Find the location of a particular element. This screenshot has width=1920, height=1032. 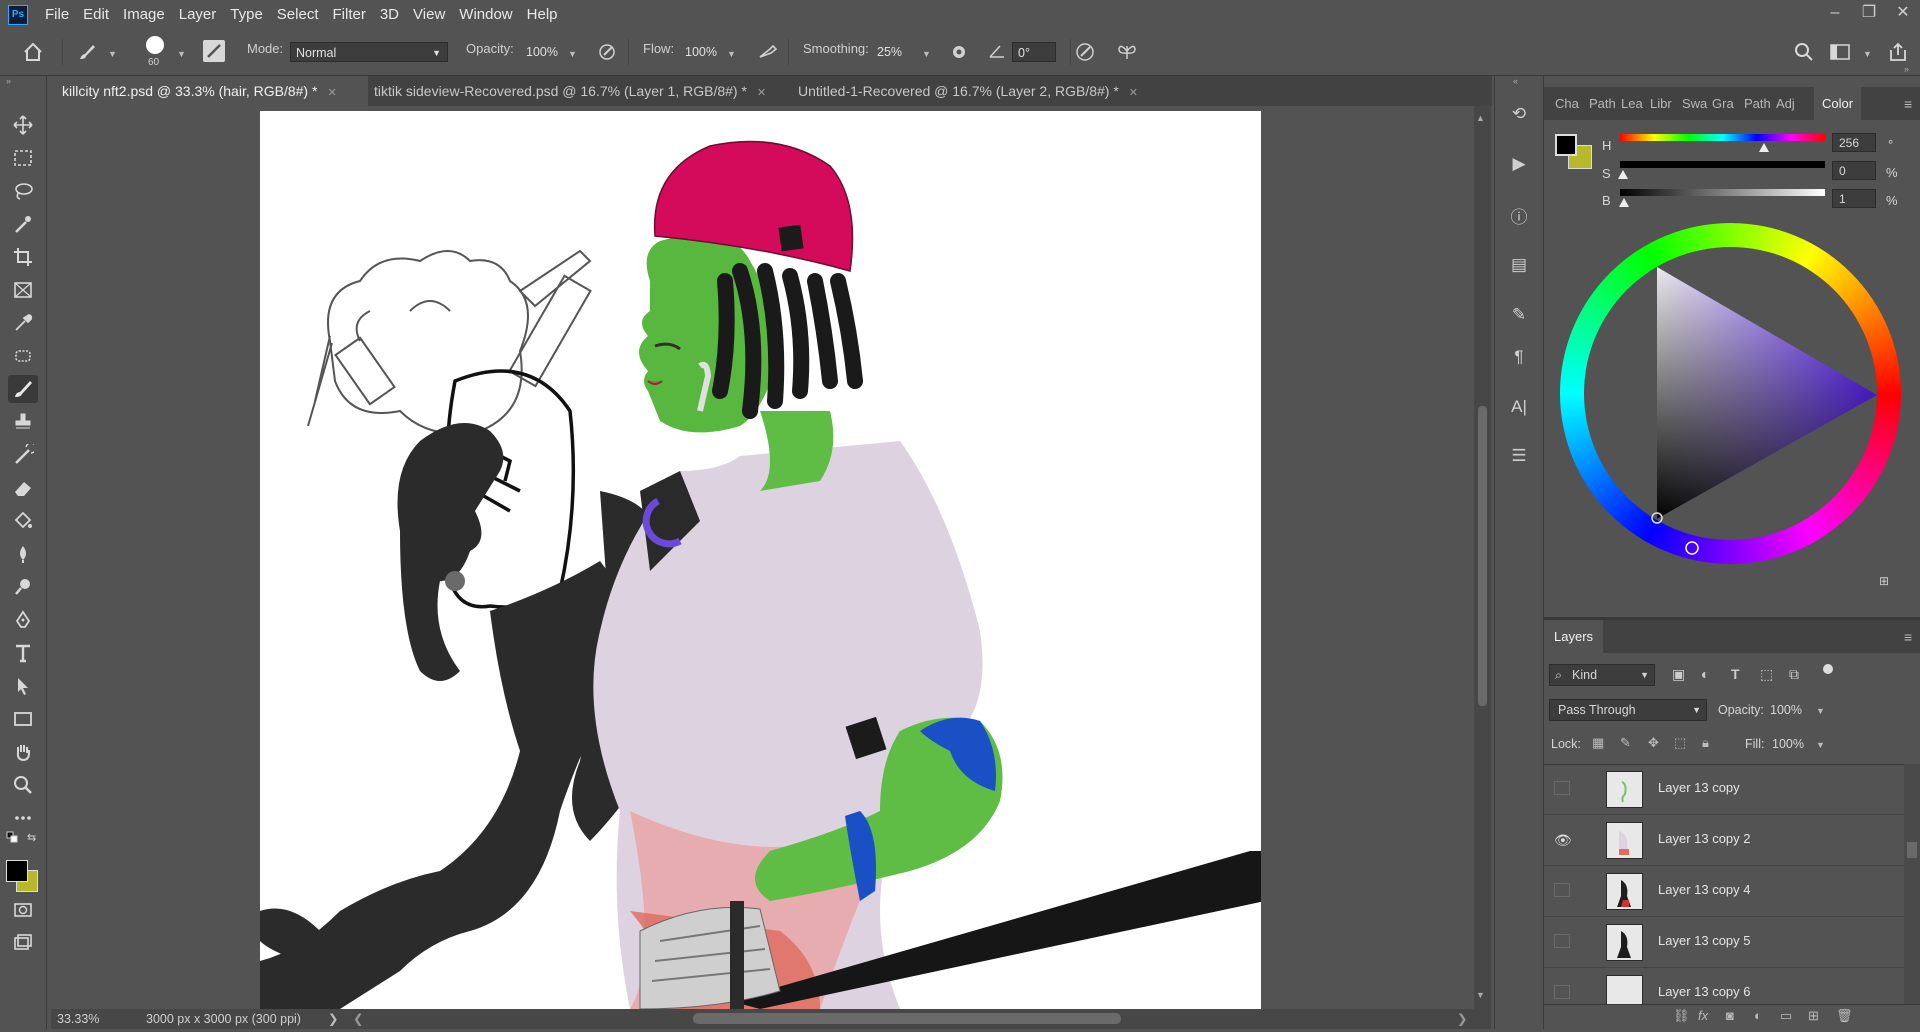

default-colors-icon is located at coordinates (12, 838).